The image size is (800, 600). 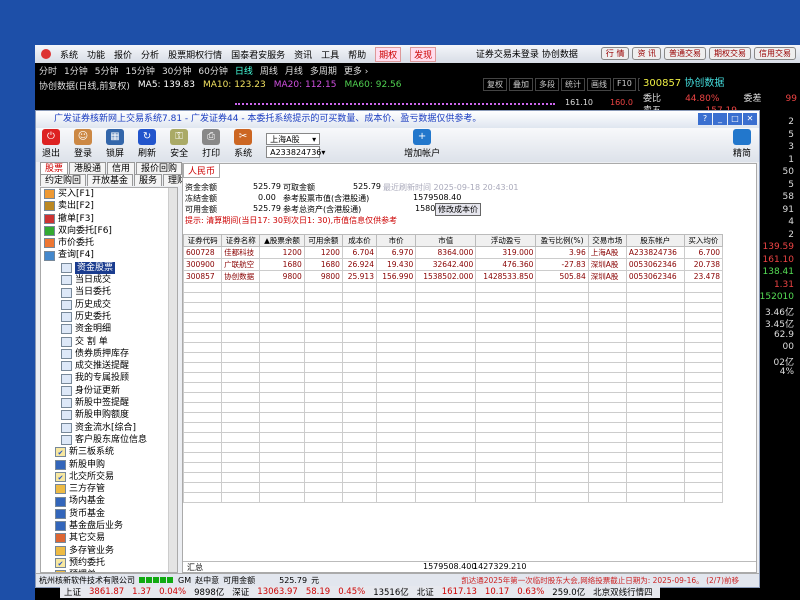 I want to click on chart-tool-button: 复权, so click(x=495, y=84).